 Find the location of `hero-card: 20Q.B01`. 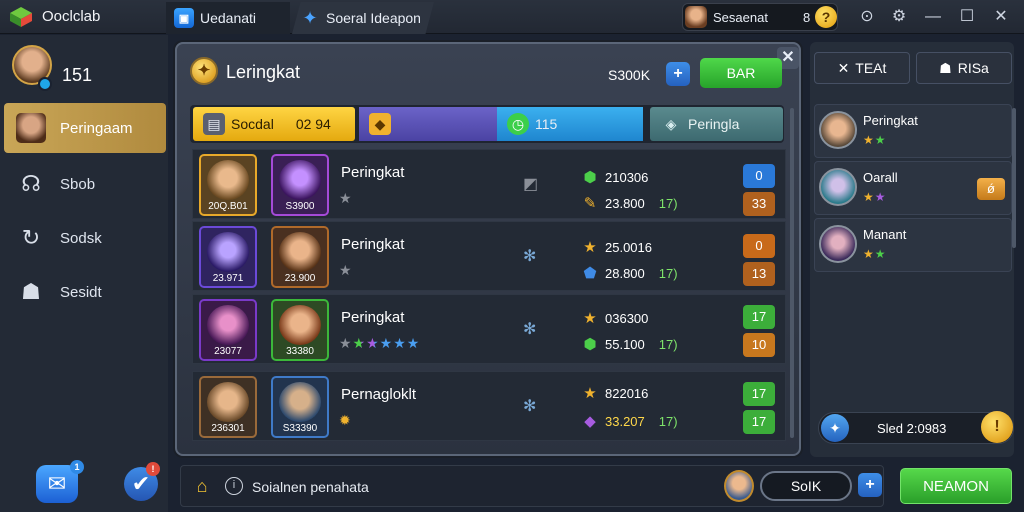

hero-card: 20Q.B01 is located at coordinates (228, 185).